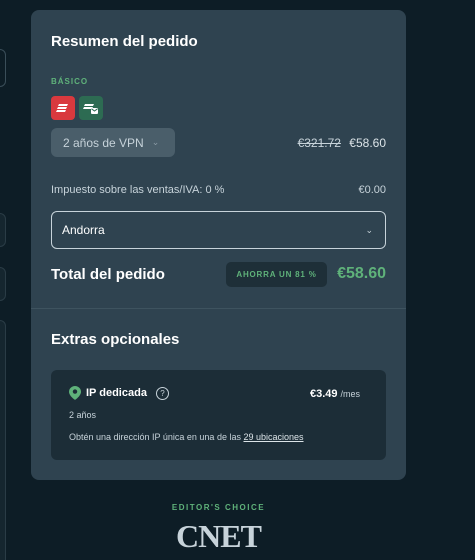  What do you see at coordinates (218, 230) in the screenshot?
I see `country-select: Andorra ⌄` at bounding box center [218, 230].